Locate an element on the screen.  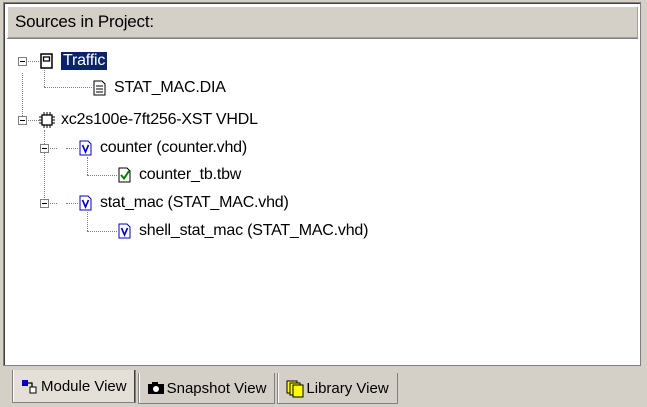
tab-library-view: Library View is located at coordinates (337, 388).